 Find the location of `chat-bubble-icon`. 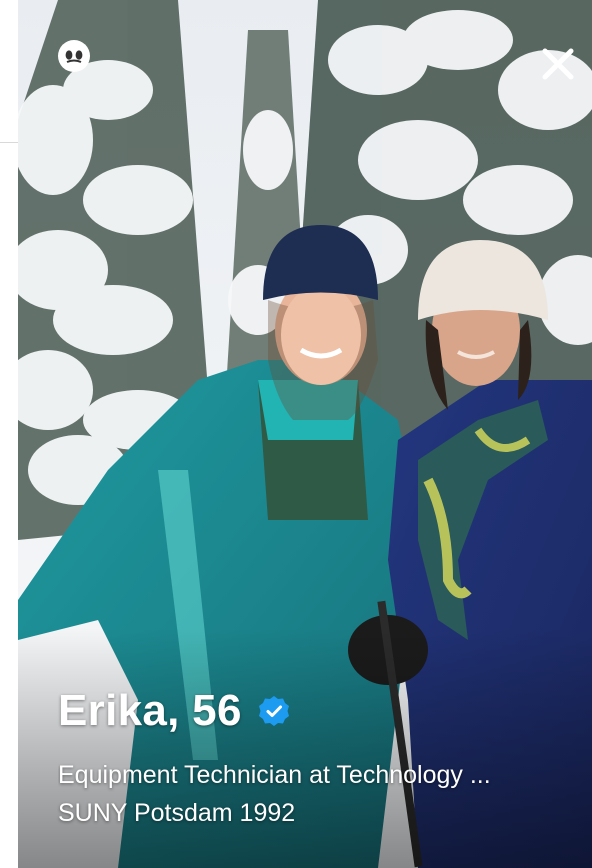

chat-bubble-icon is located at coordinates (74, 56).